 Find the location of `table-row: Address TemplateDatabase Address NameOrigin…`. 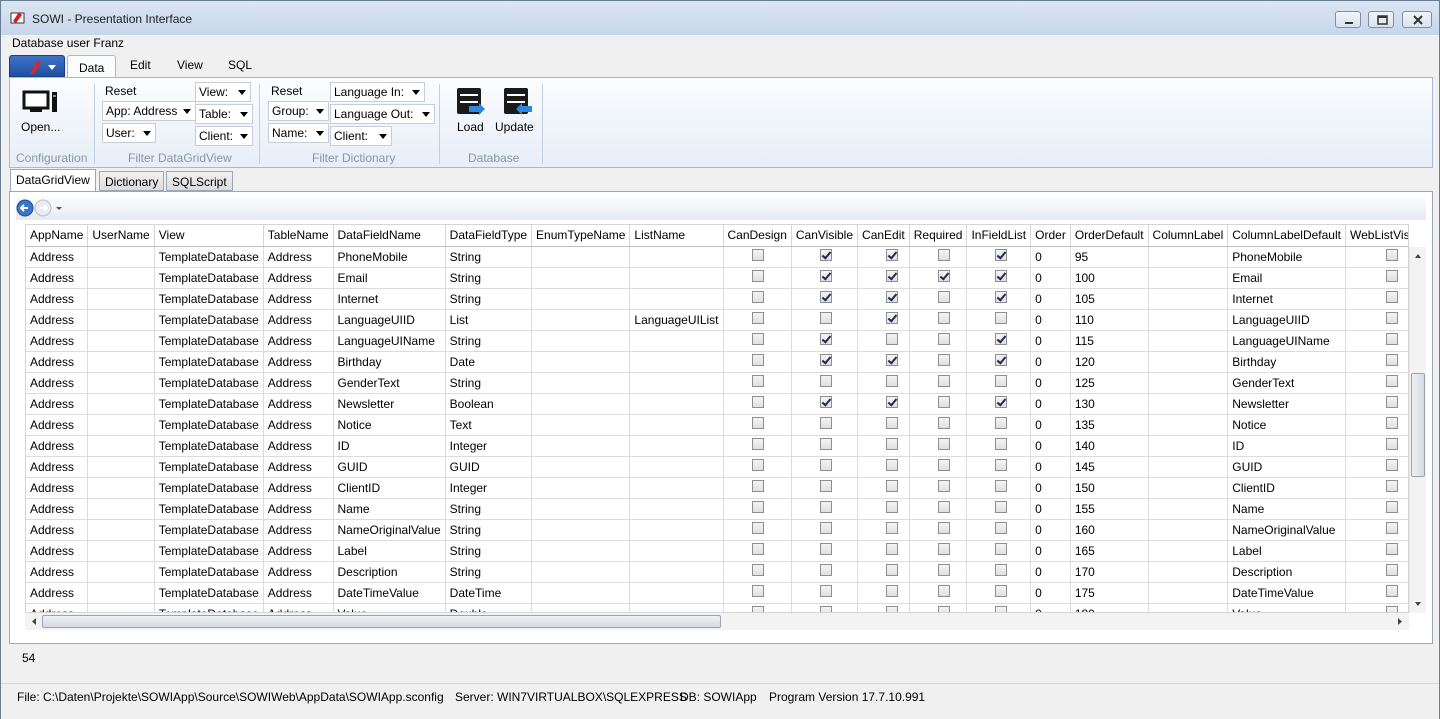

table-row: Address TemplateDatabase Address NameOrigin… is located at coordinates (717, 530).